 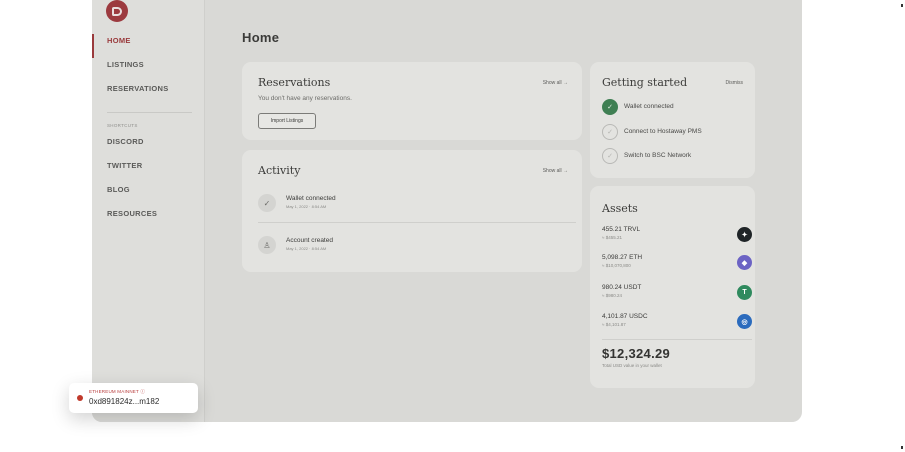 I want to click on asset-usd-value: ≈ $980.24, so click(x=612, y=295).